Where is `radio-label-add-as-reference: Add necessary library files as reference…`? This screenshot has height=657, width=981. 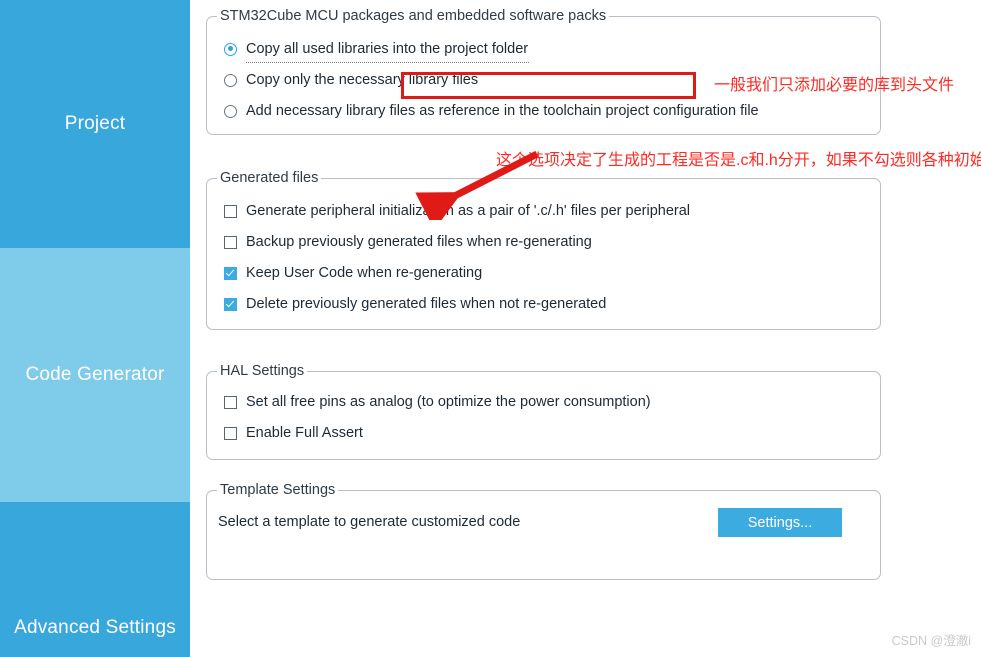
radio-label-add-as-reference: Add necessary library files as reference… is located at coordinates (502, 111).